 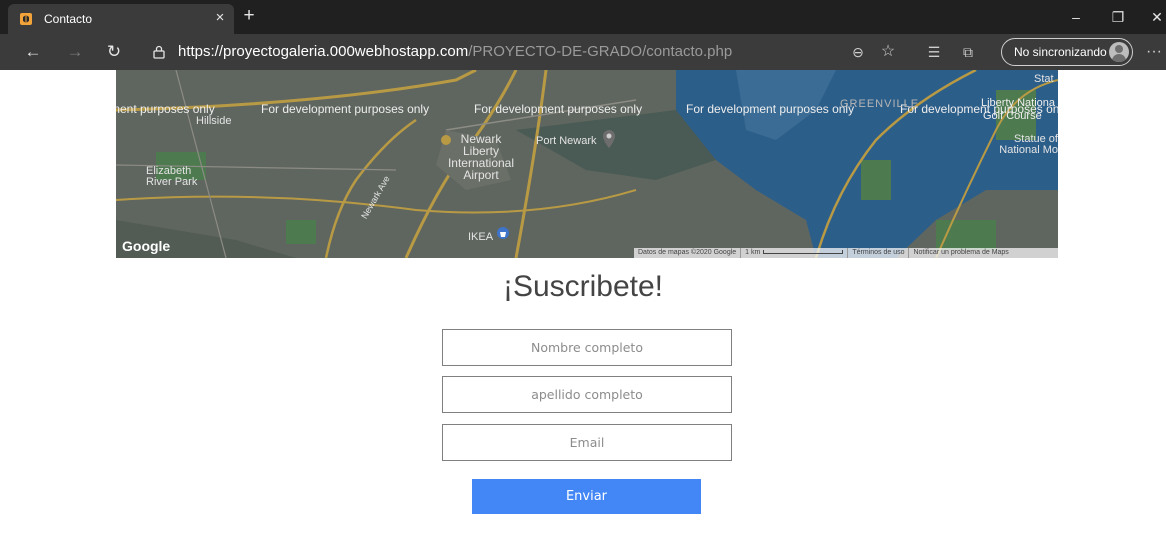 What do you see at coordinates (75, 52) in the screenshot?
I see `forward-icon: →` at bounding box center [75, 52].